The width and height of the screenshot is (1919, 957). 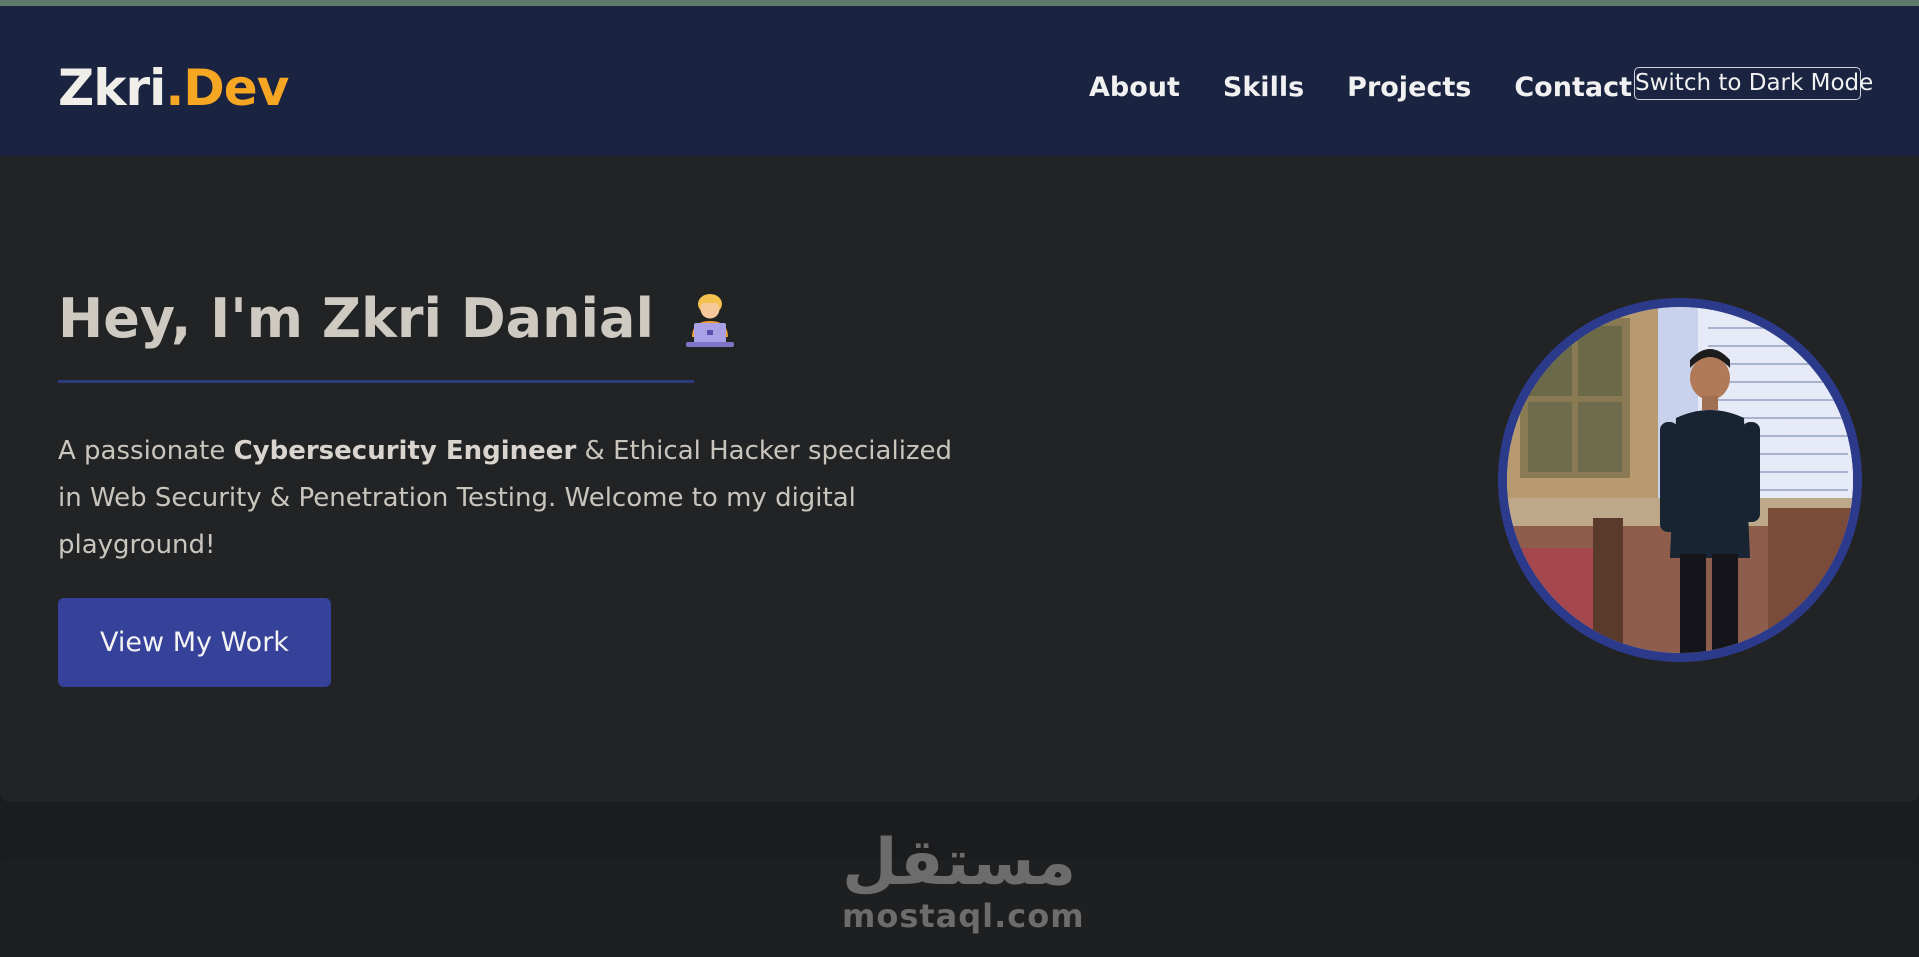 I want to click on logo-name: Zkri, so click(x=112, y=88).